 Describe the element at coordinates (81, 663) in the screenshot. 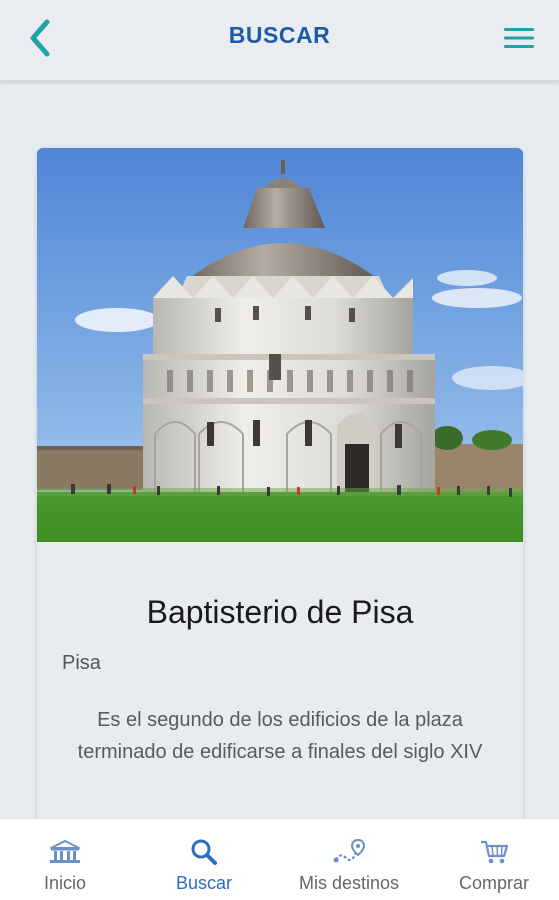

I see `monument-city: Pisa` at that location.